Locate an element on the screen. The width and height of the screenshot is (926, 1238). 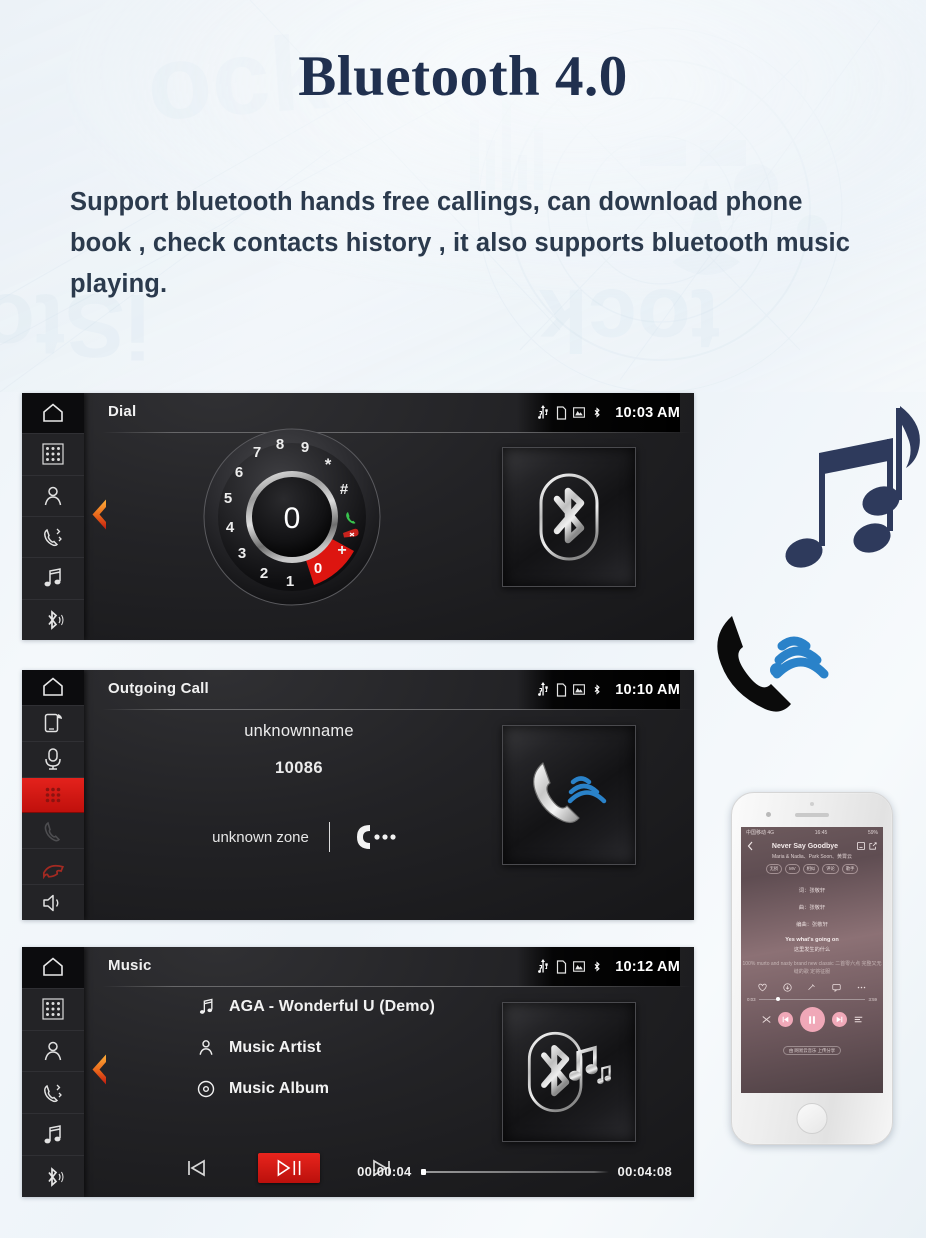
play-pause-button is located at coordinates (289, 1168).